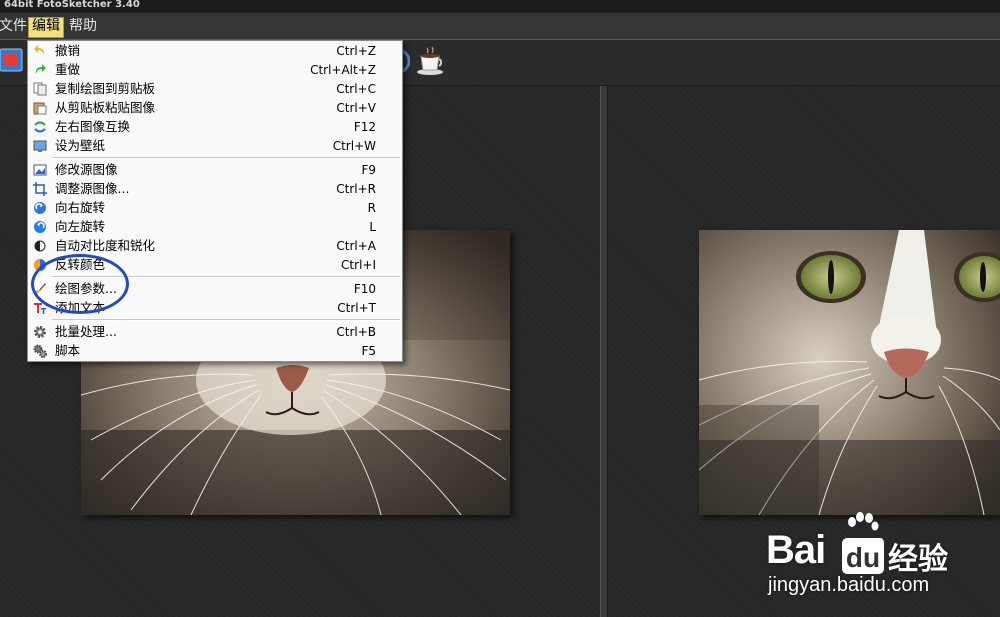 The image size is (1000, 617). I want to click on menu-item-undo: 撤销 Ctrl+Z, so click(215, 51).